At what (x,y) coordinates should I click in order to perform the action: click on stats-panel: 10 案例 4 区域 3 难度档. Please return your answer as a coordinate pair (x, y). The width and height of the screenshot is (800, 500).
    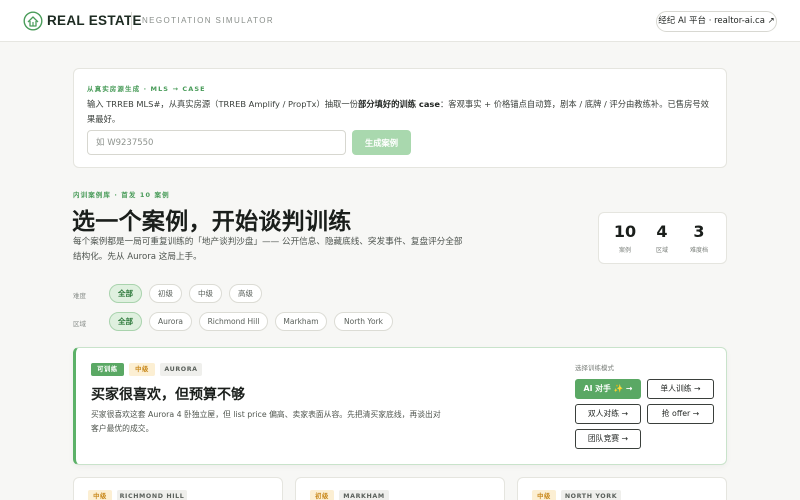
    Looking at the image, I should click on (662, 238).